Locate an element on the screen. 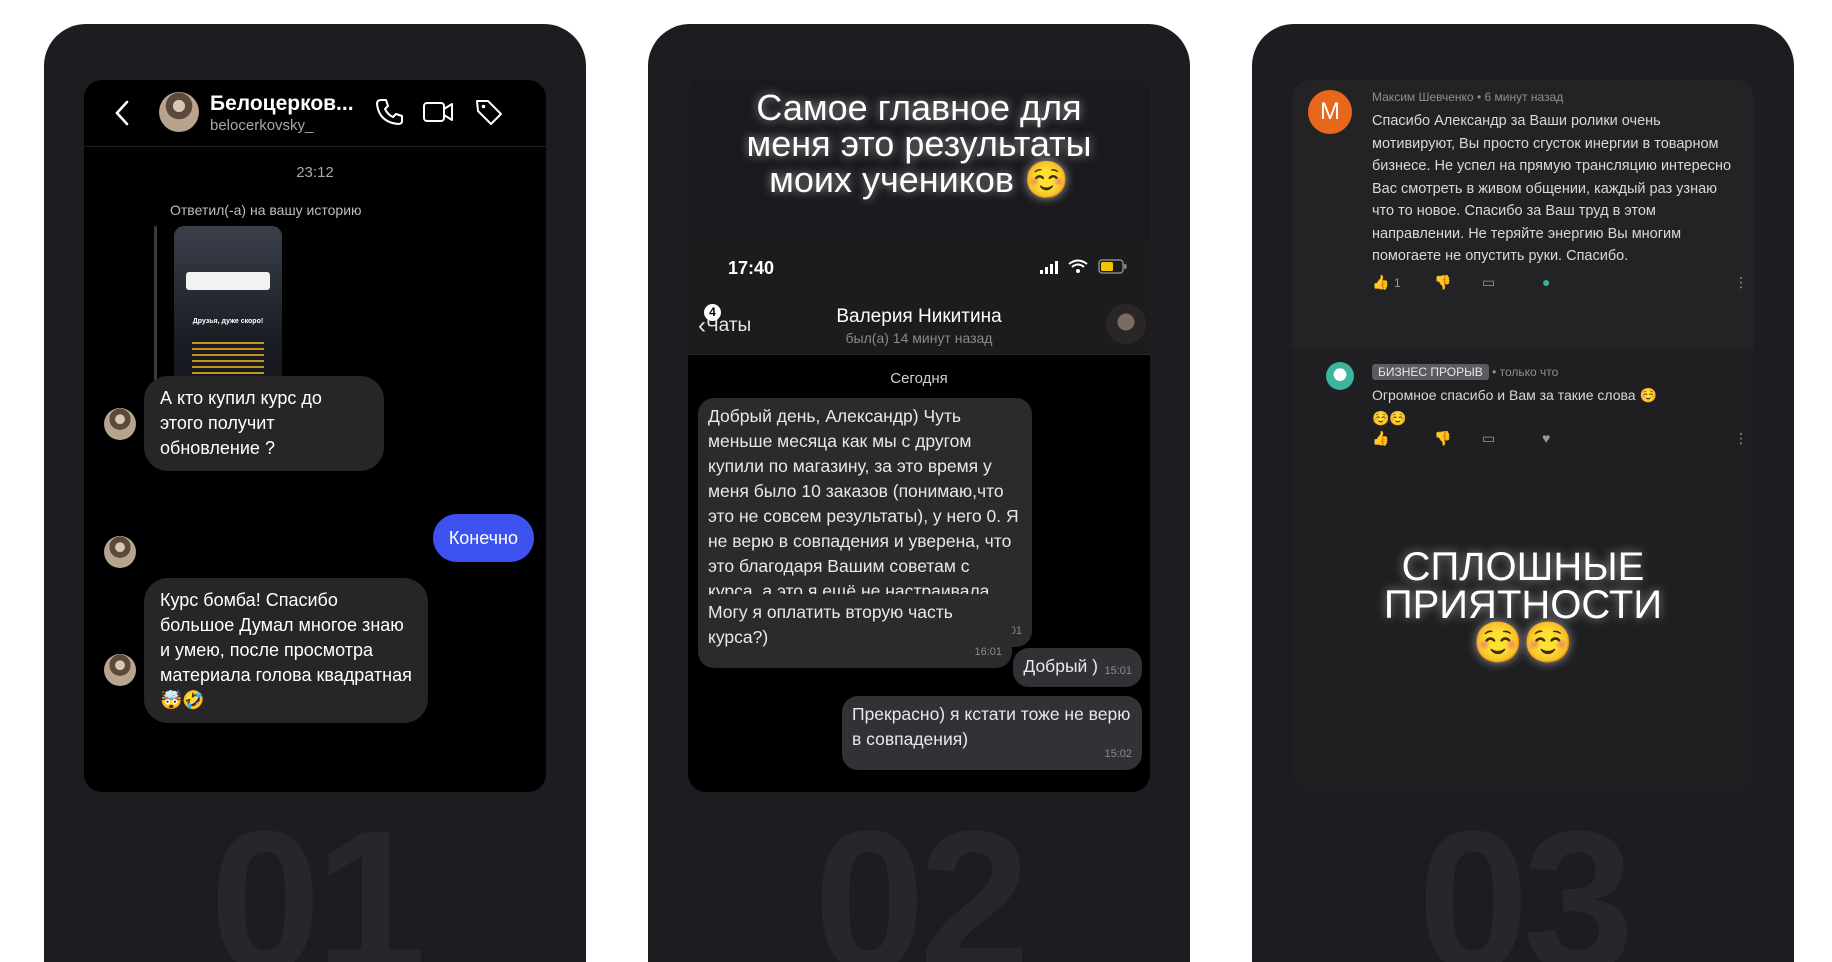  caption-overlay: СПЛОШНЫЕ ПРИЯТНОСТИ ☺️☺️ is located at coordinates (1523, 605).